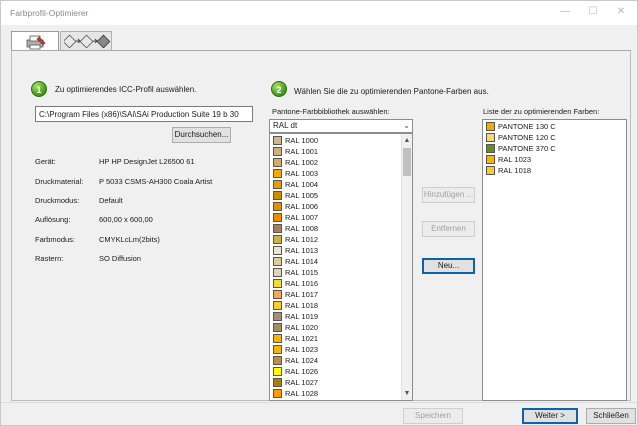 This screenshot has width=638, height=426. I want to click on close-dialog-button: Schließen, so click(611, 416).